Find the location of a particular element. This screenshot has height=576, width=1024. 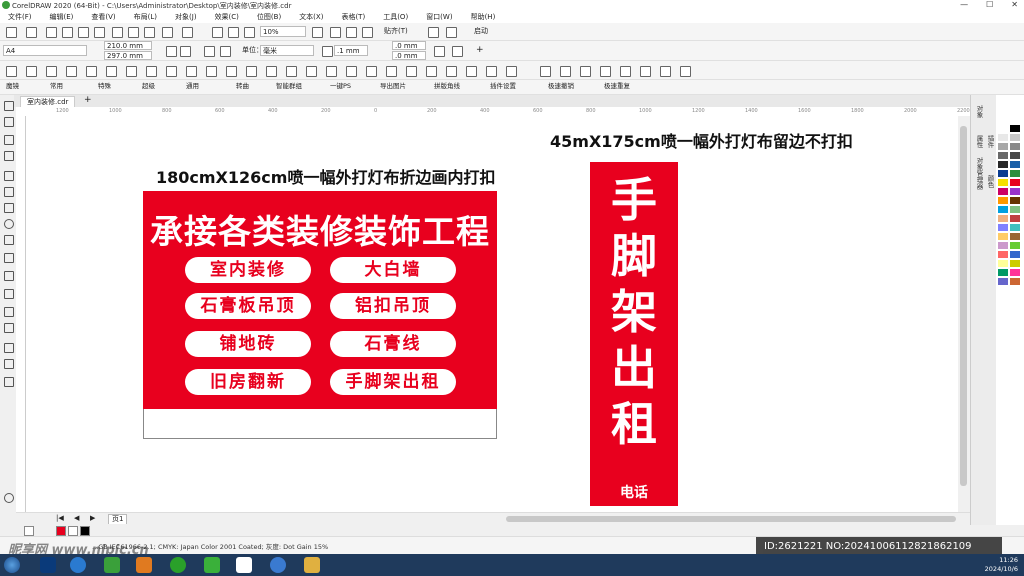

menu-table: 表格(T) is located at coordinates (353, 17).